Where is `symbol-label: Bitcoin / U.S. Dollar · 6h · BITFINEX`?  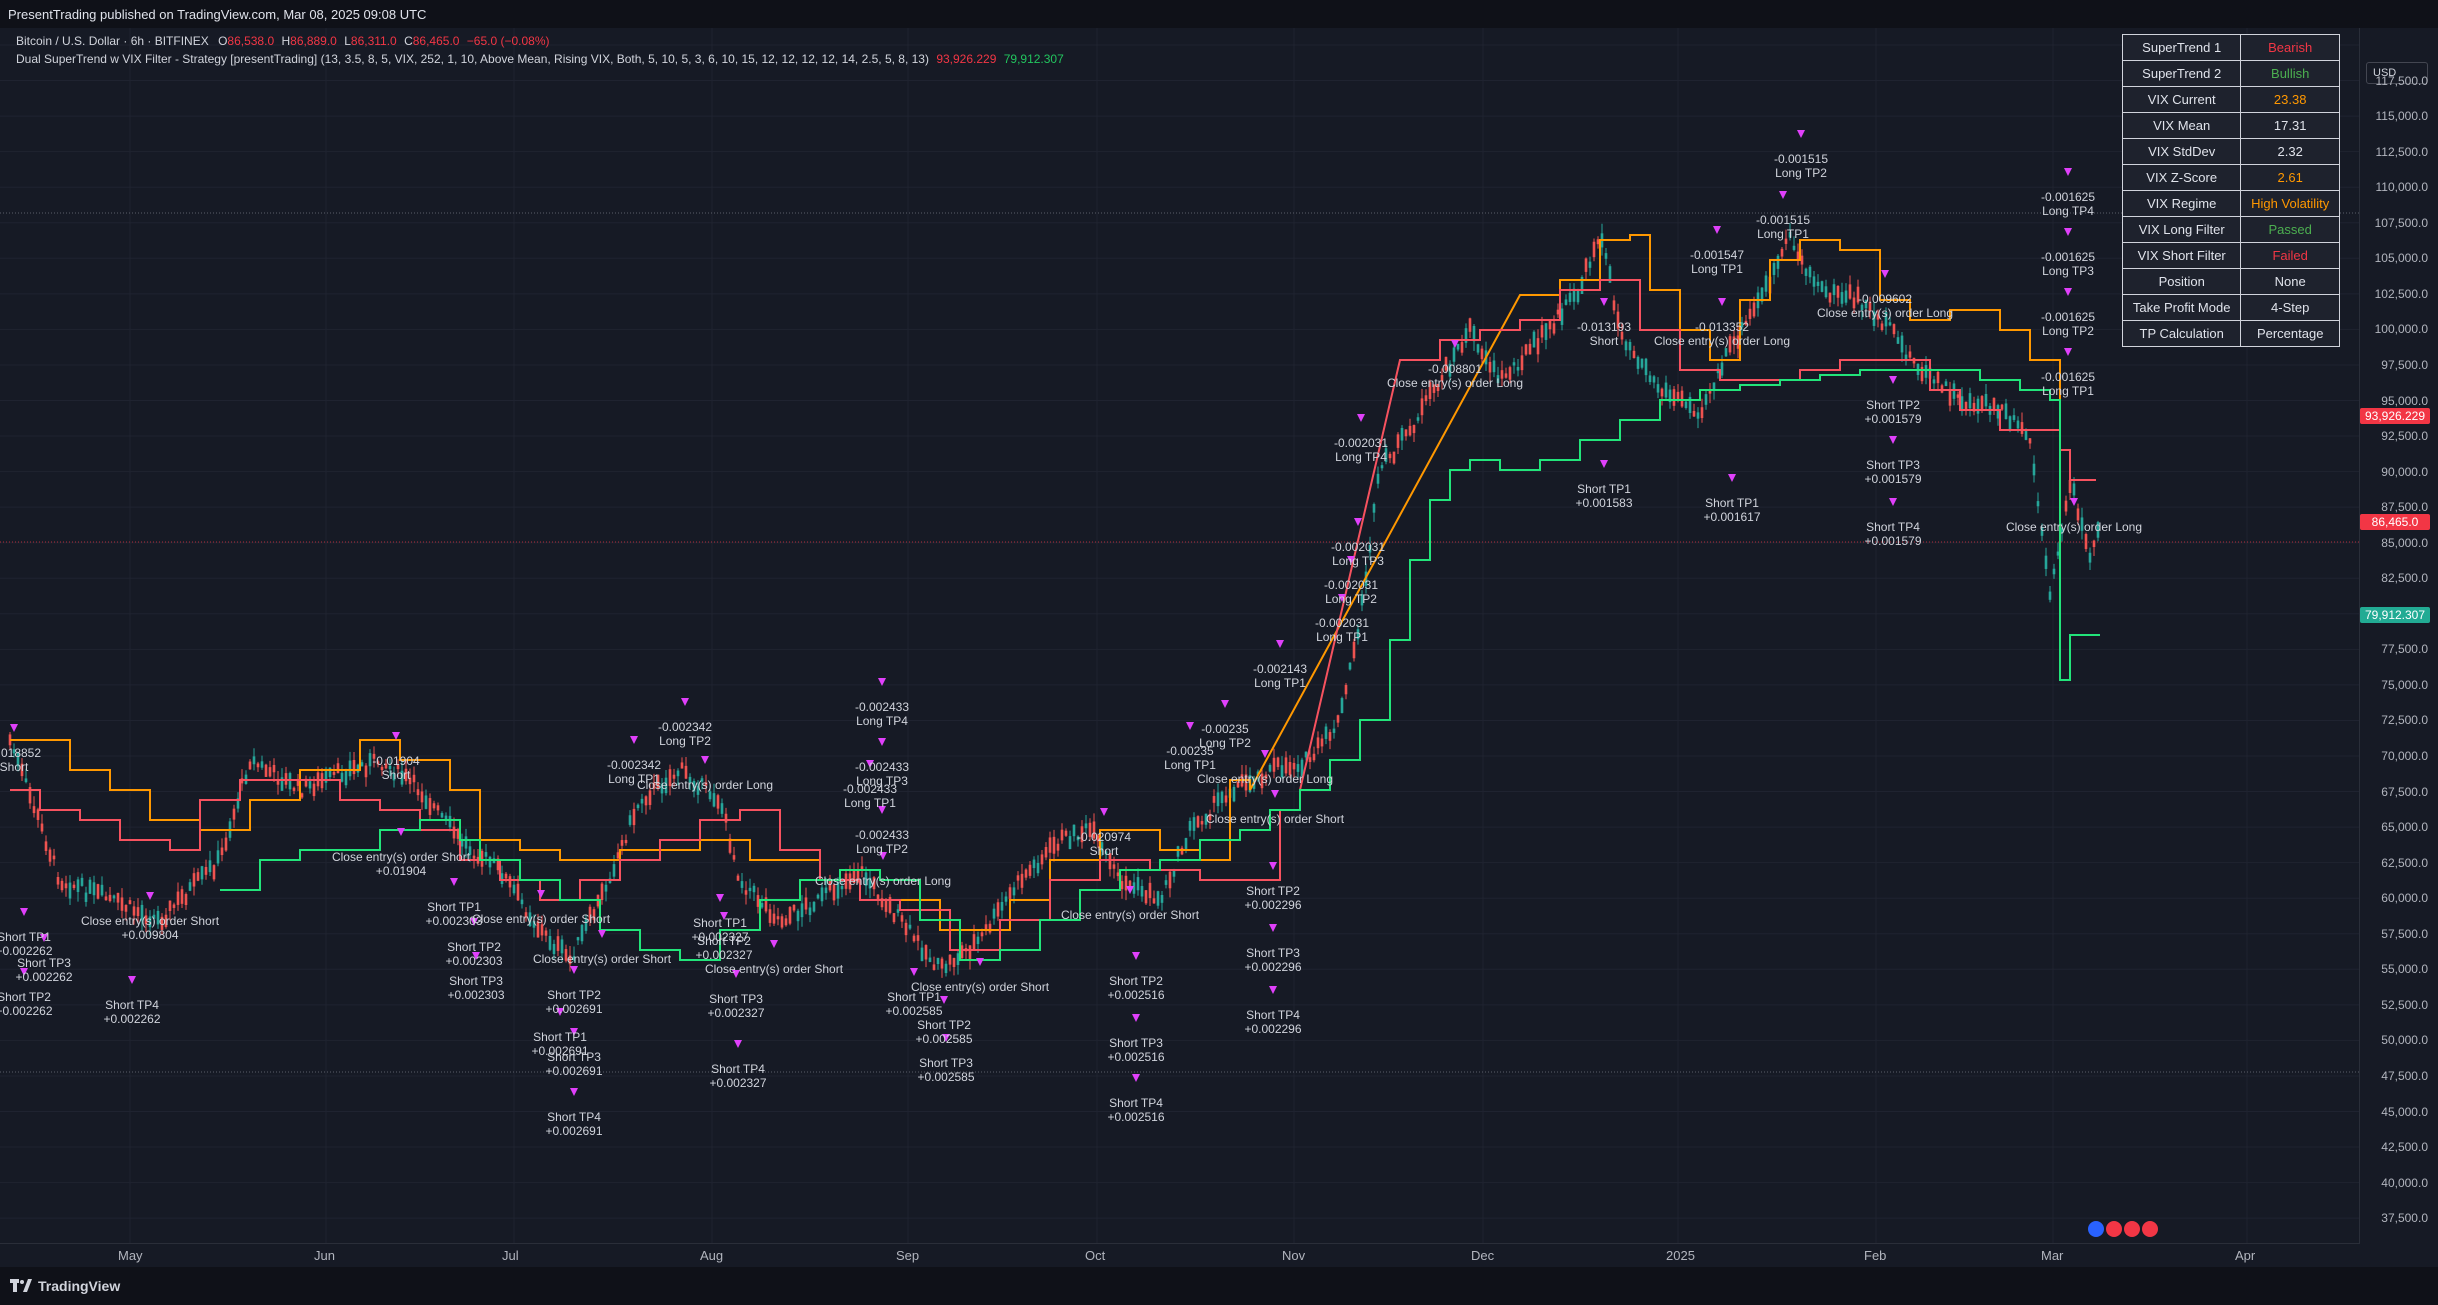
symbol-label: Bitcoin / U.S. Dollar · 6h · BITFINEX is located at coordinates (112, 41).